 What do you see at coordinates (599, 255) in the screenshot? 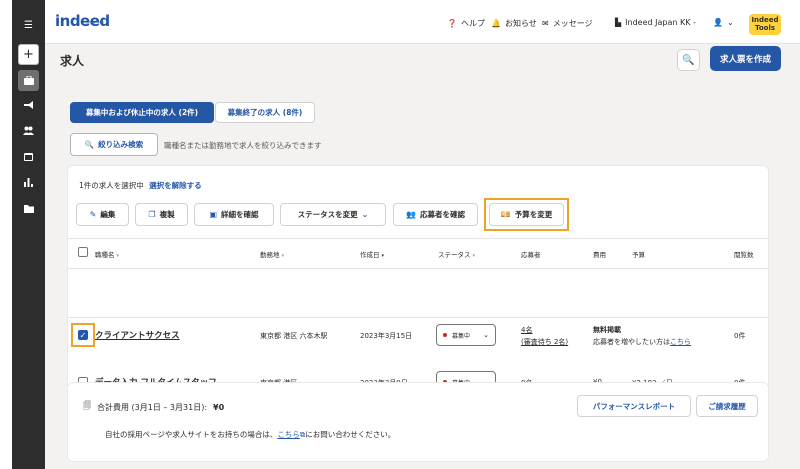
I see `column-header-cost: 費用` at bounding box center [599, 255].